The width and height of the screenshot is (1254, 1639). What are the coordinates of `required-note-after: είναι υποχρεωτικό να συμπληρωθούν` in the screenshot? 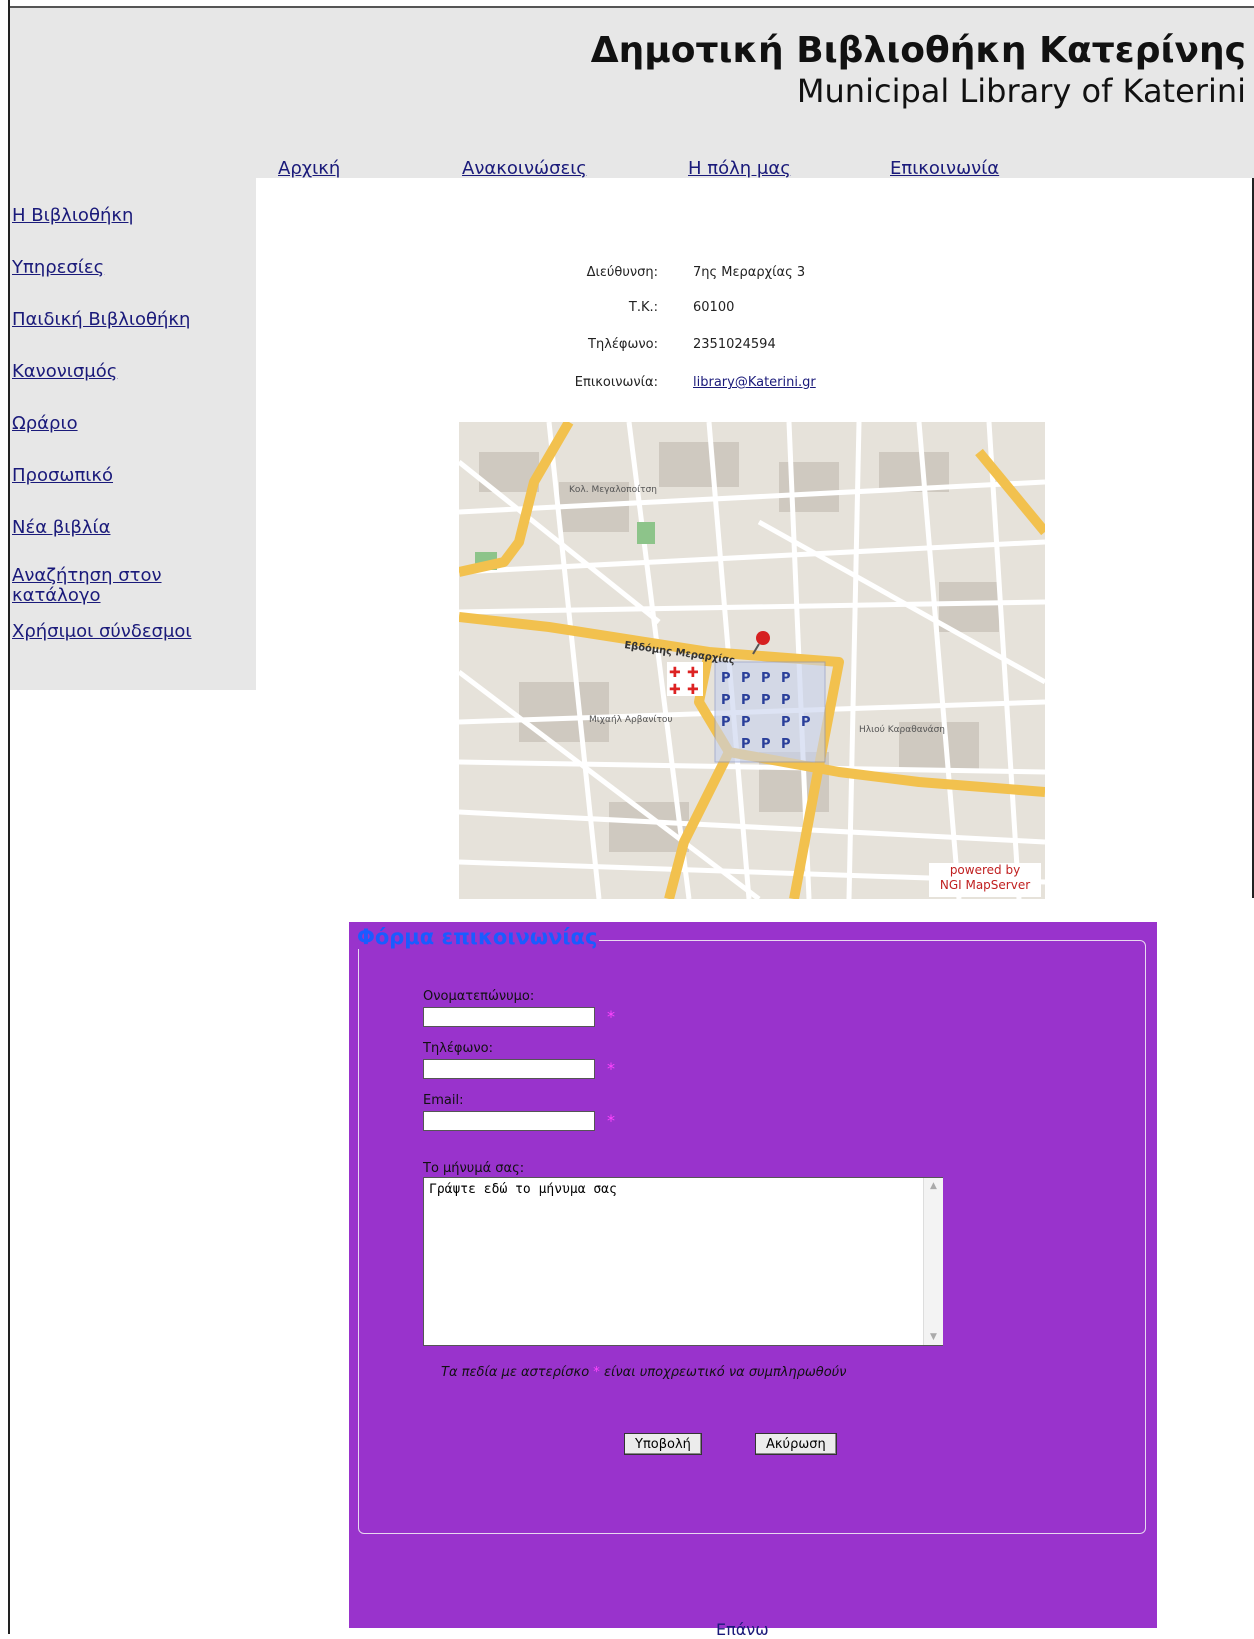 It's located at (725, 1372).